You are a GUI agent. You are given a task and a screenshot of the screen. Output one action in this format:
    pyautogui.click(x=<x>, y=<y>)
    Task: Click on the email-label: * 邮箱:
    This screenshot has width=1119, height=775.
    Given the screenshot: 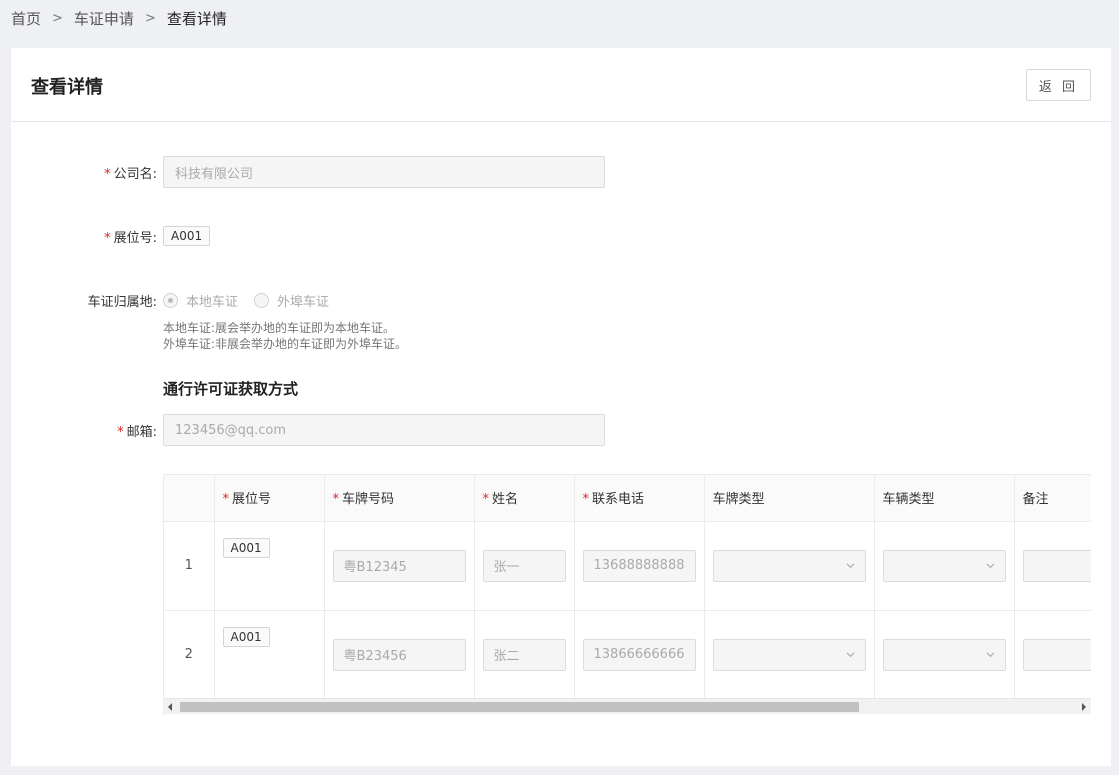 What is the action you would take?
    pyautogui.click(x=137, y=432)
    